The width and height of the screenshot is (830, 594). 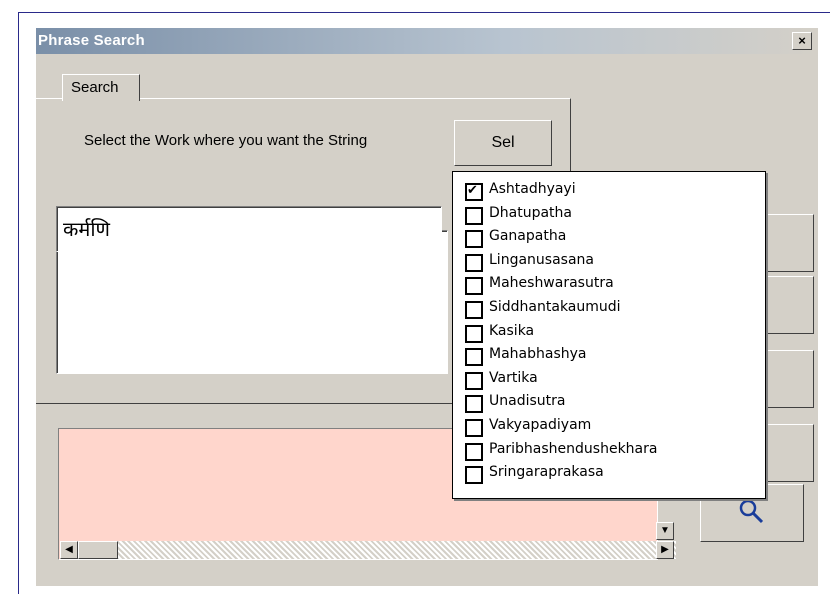 I want to click on scroll-down-button: ▼, so click(x=665, y=531).